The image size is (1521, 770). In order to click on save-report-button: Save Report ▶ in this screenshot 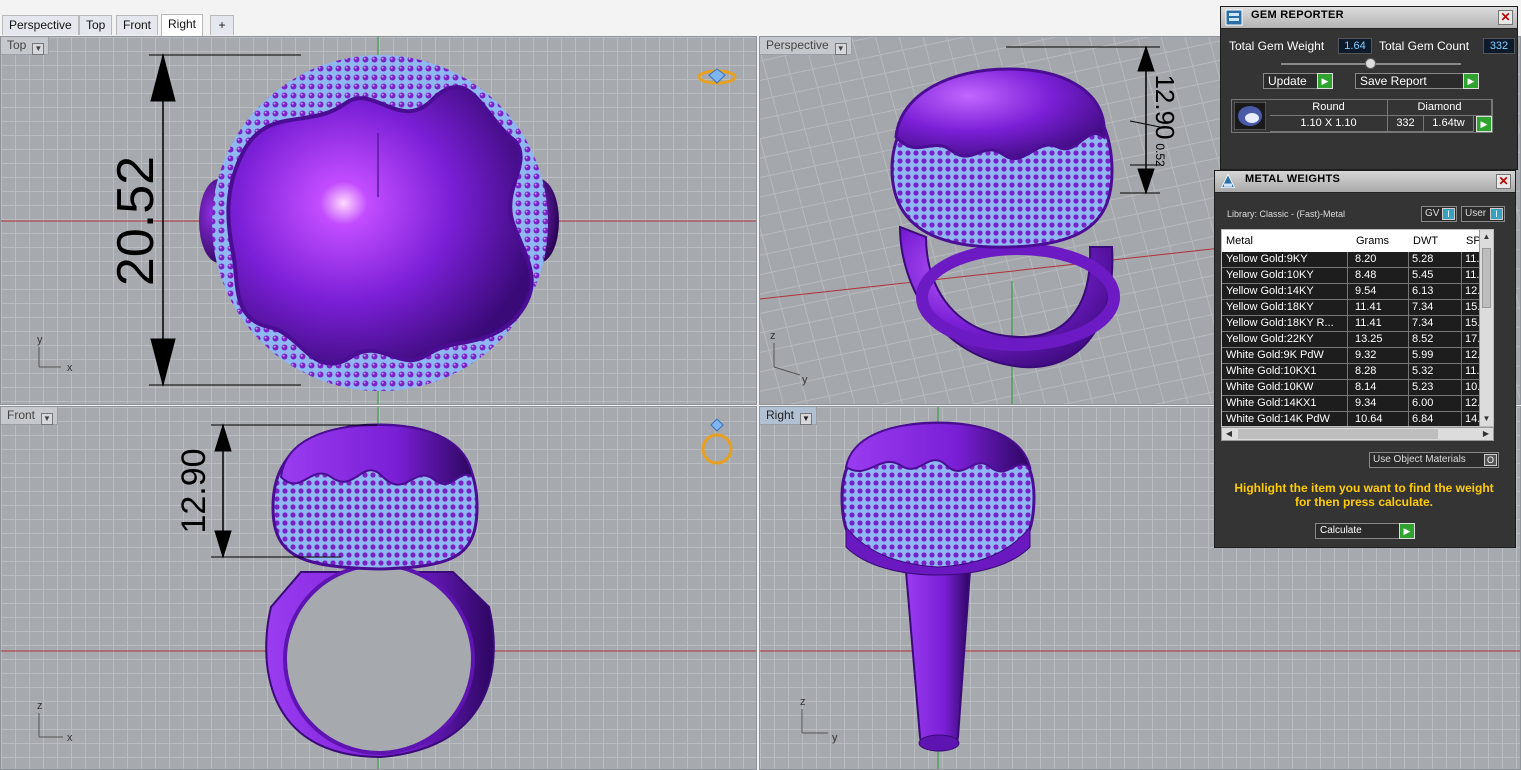, I will do `click(1417, 81)`.